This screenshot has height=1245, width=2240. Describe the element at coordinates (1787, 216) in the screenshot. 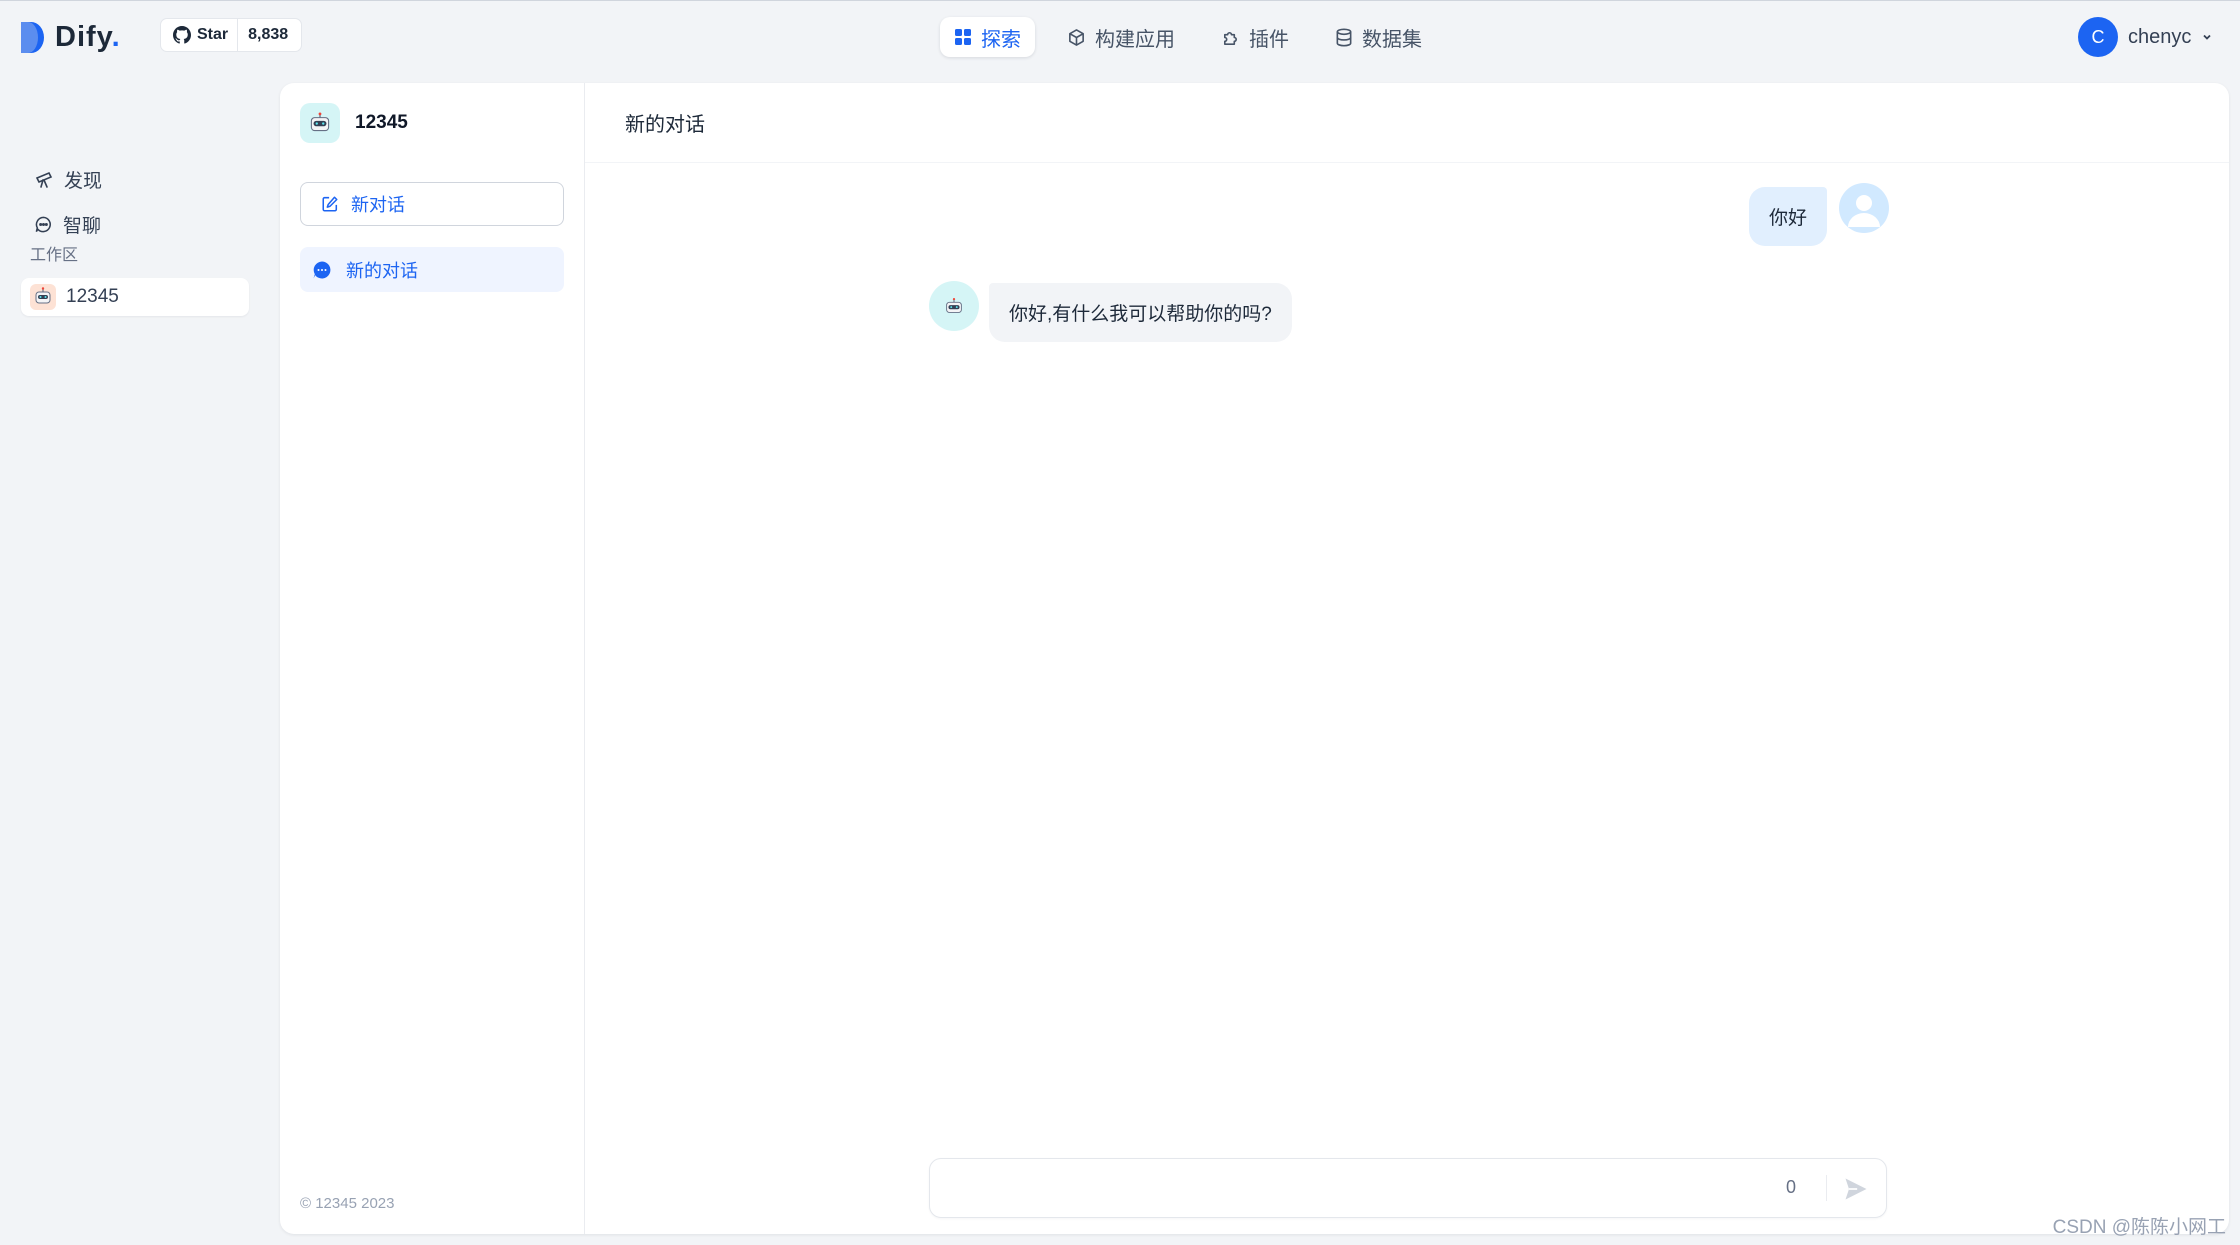

I see `user-message-bubble: 你好` at that location.